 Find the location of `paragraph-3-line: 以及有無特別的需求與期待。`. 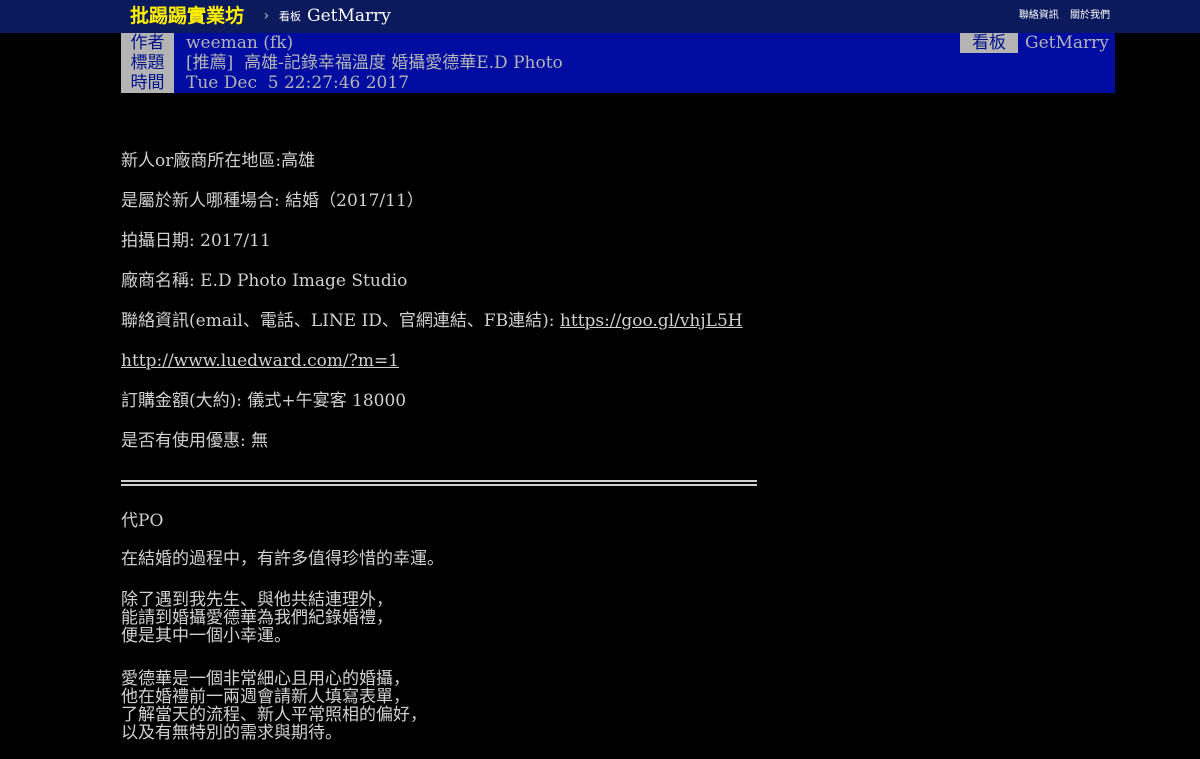

paragraph-3-line: 以及有無特別的需求與期待。 is located at coordinates (231, 733).